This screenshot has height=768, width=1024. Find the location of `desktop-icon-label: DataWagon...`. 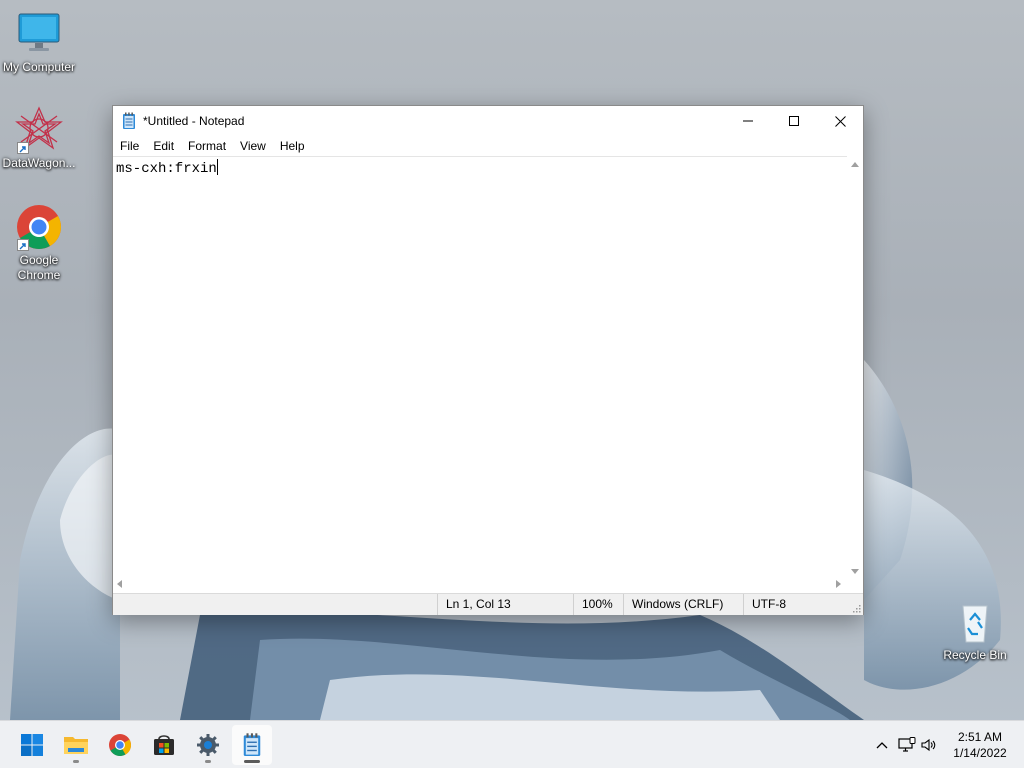

desktop-icon-label: DataWagon... is located at coordinates (39, 163).